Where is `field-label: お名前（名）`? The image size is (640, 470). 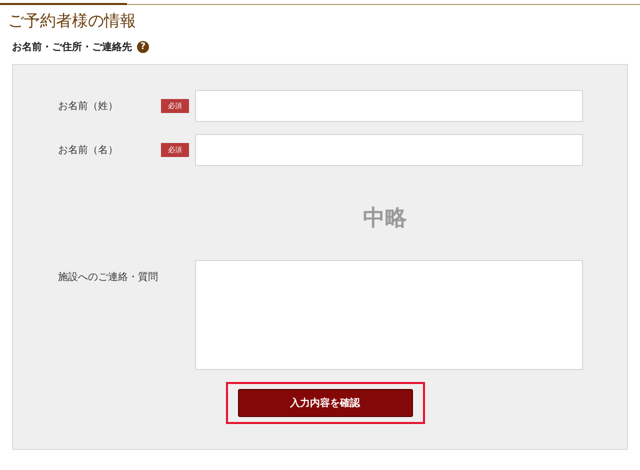 field-label: お名前（名） is located at coordinates (88, 150).